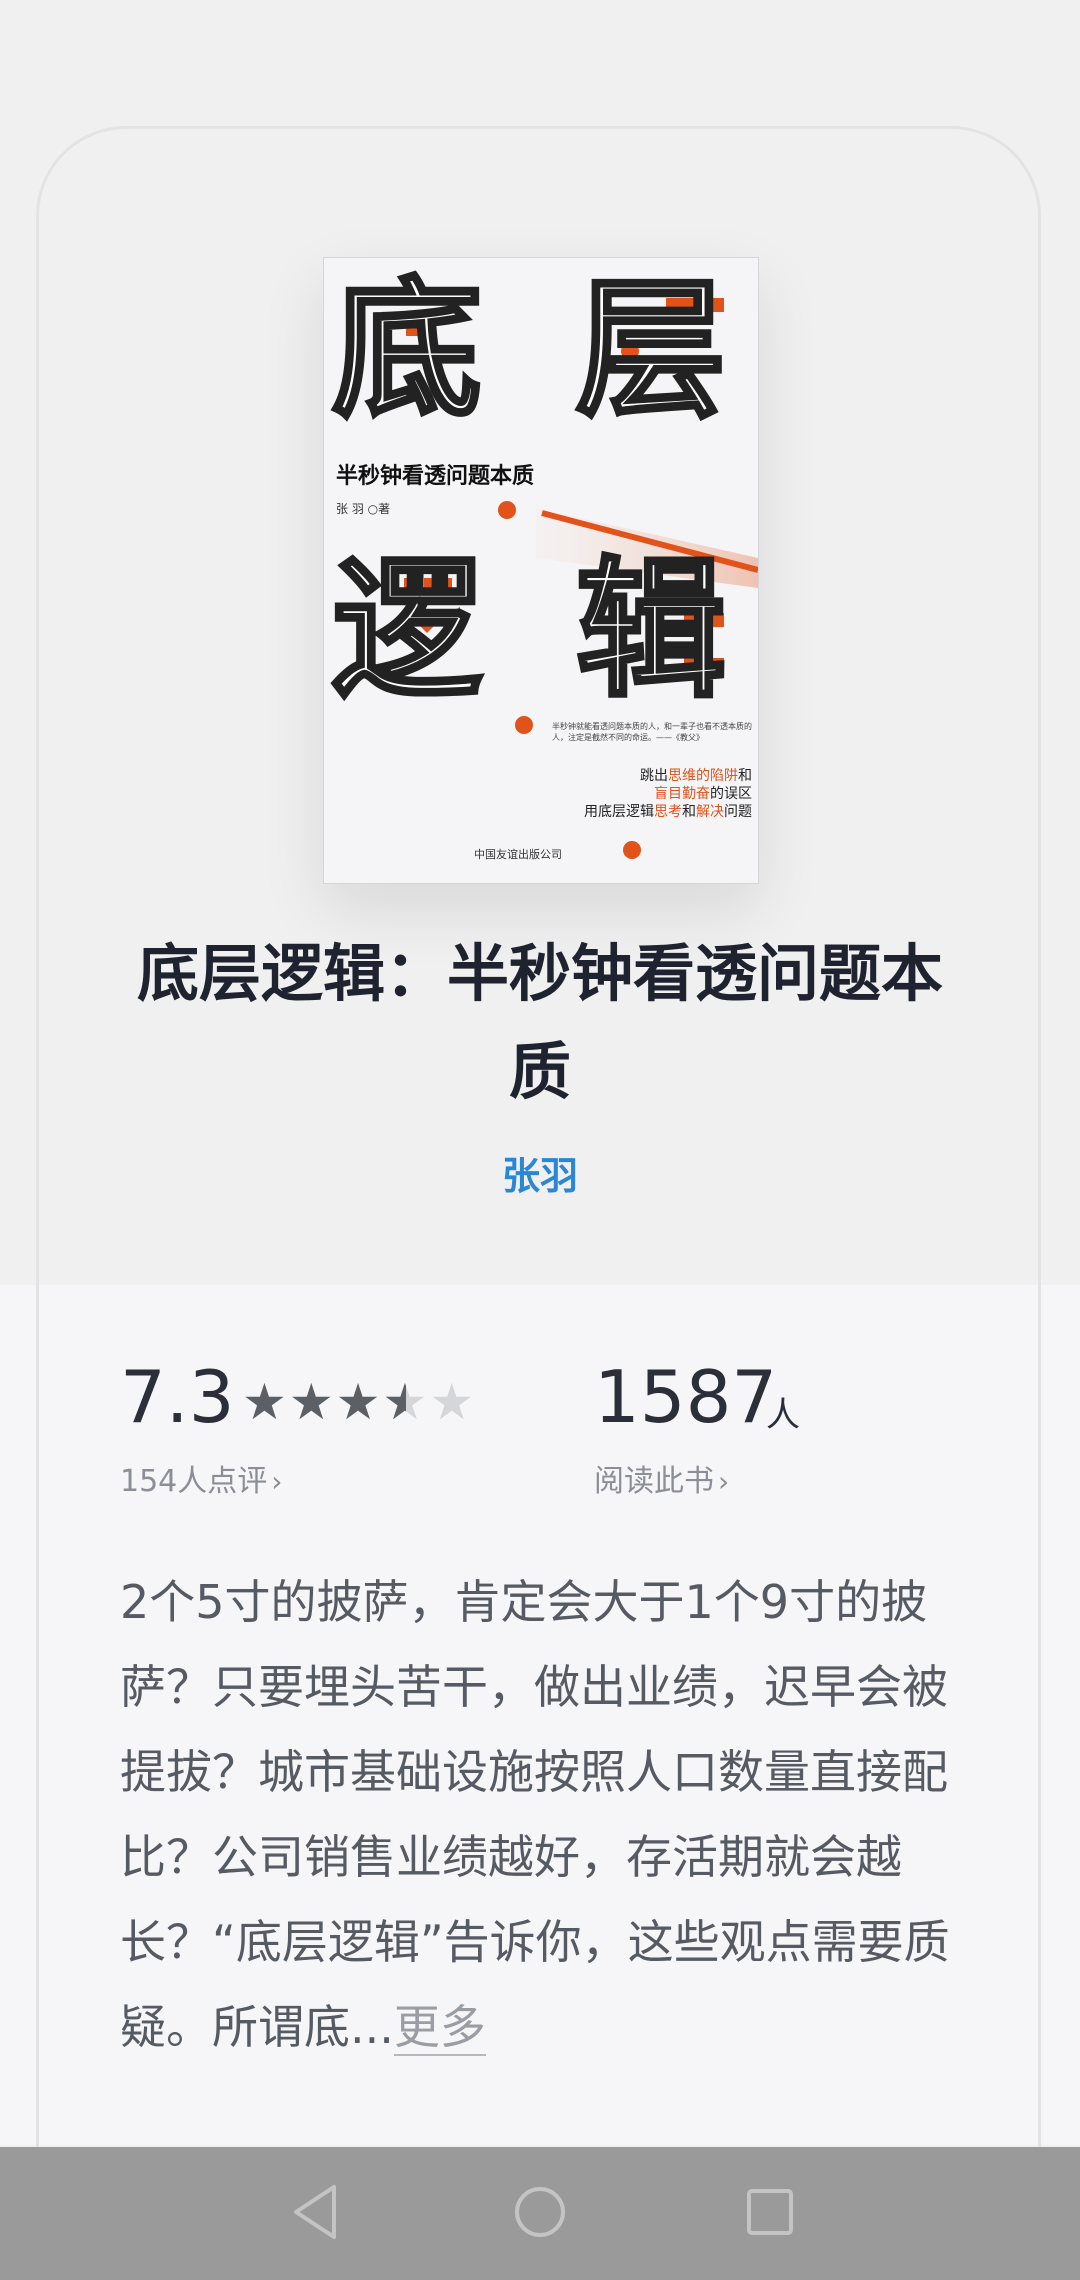  What do you see at coordinates (731, 794) in the screenshot?
I see `tag-text: 的误区` at bounding box center [731, 794].